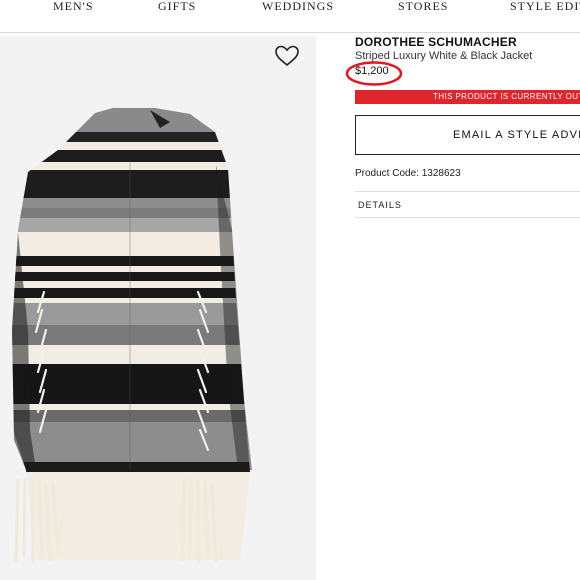 This screenshot has width=580, height=580. Describe the element at coordinates (290, 16) in the screenshot. I see `top-navigation: MEN'S GIFTS WEDDINGS STORES STYLE EDIT` at that location.